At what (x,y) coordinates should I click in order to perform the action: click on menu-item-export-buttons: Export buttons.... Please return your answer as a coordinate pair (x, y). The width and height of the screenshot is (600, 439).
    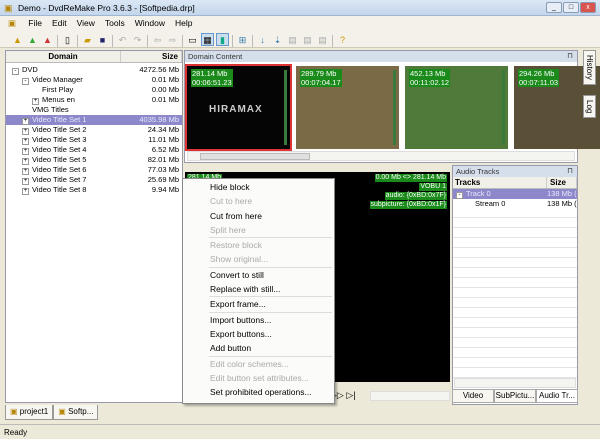
    Looking at the image, I should click on (258, 334).